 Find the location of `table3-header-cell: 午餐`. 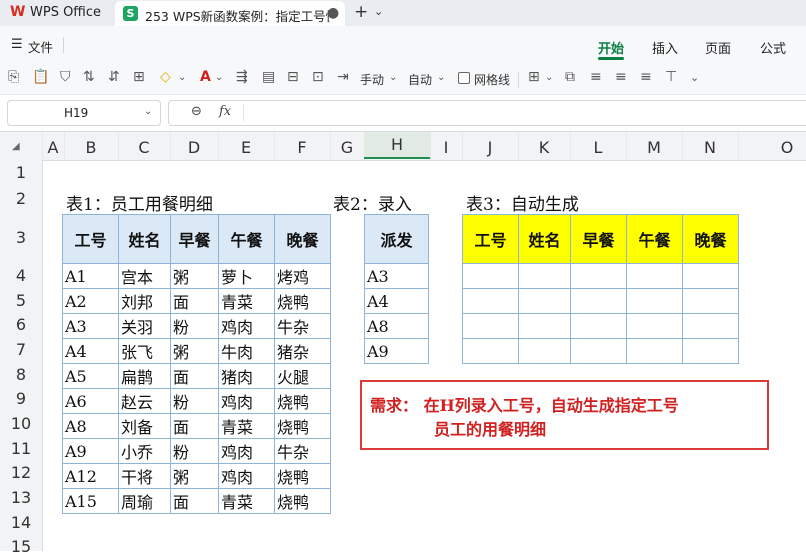

table3-header-cell: 午餐 is located at coordinates (654, 239).